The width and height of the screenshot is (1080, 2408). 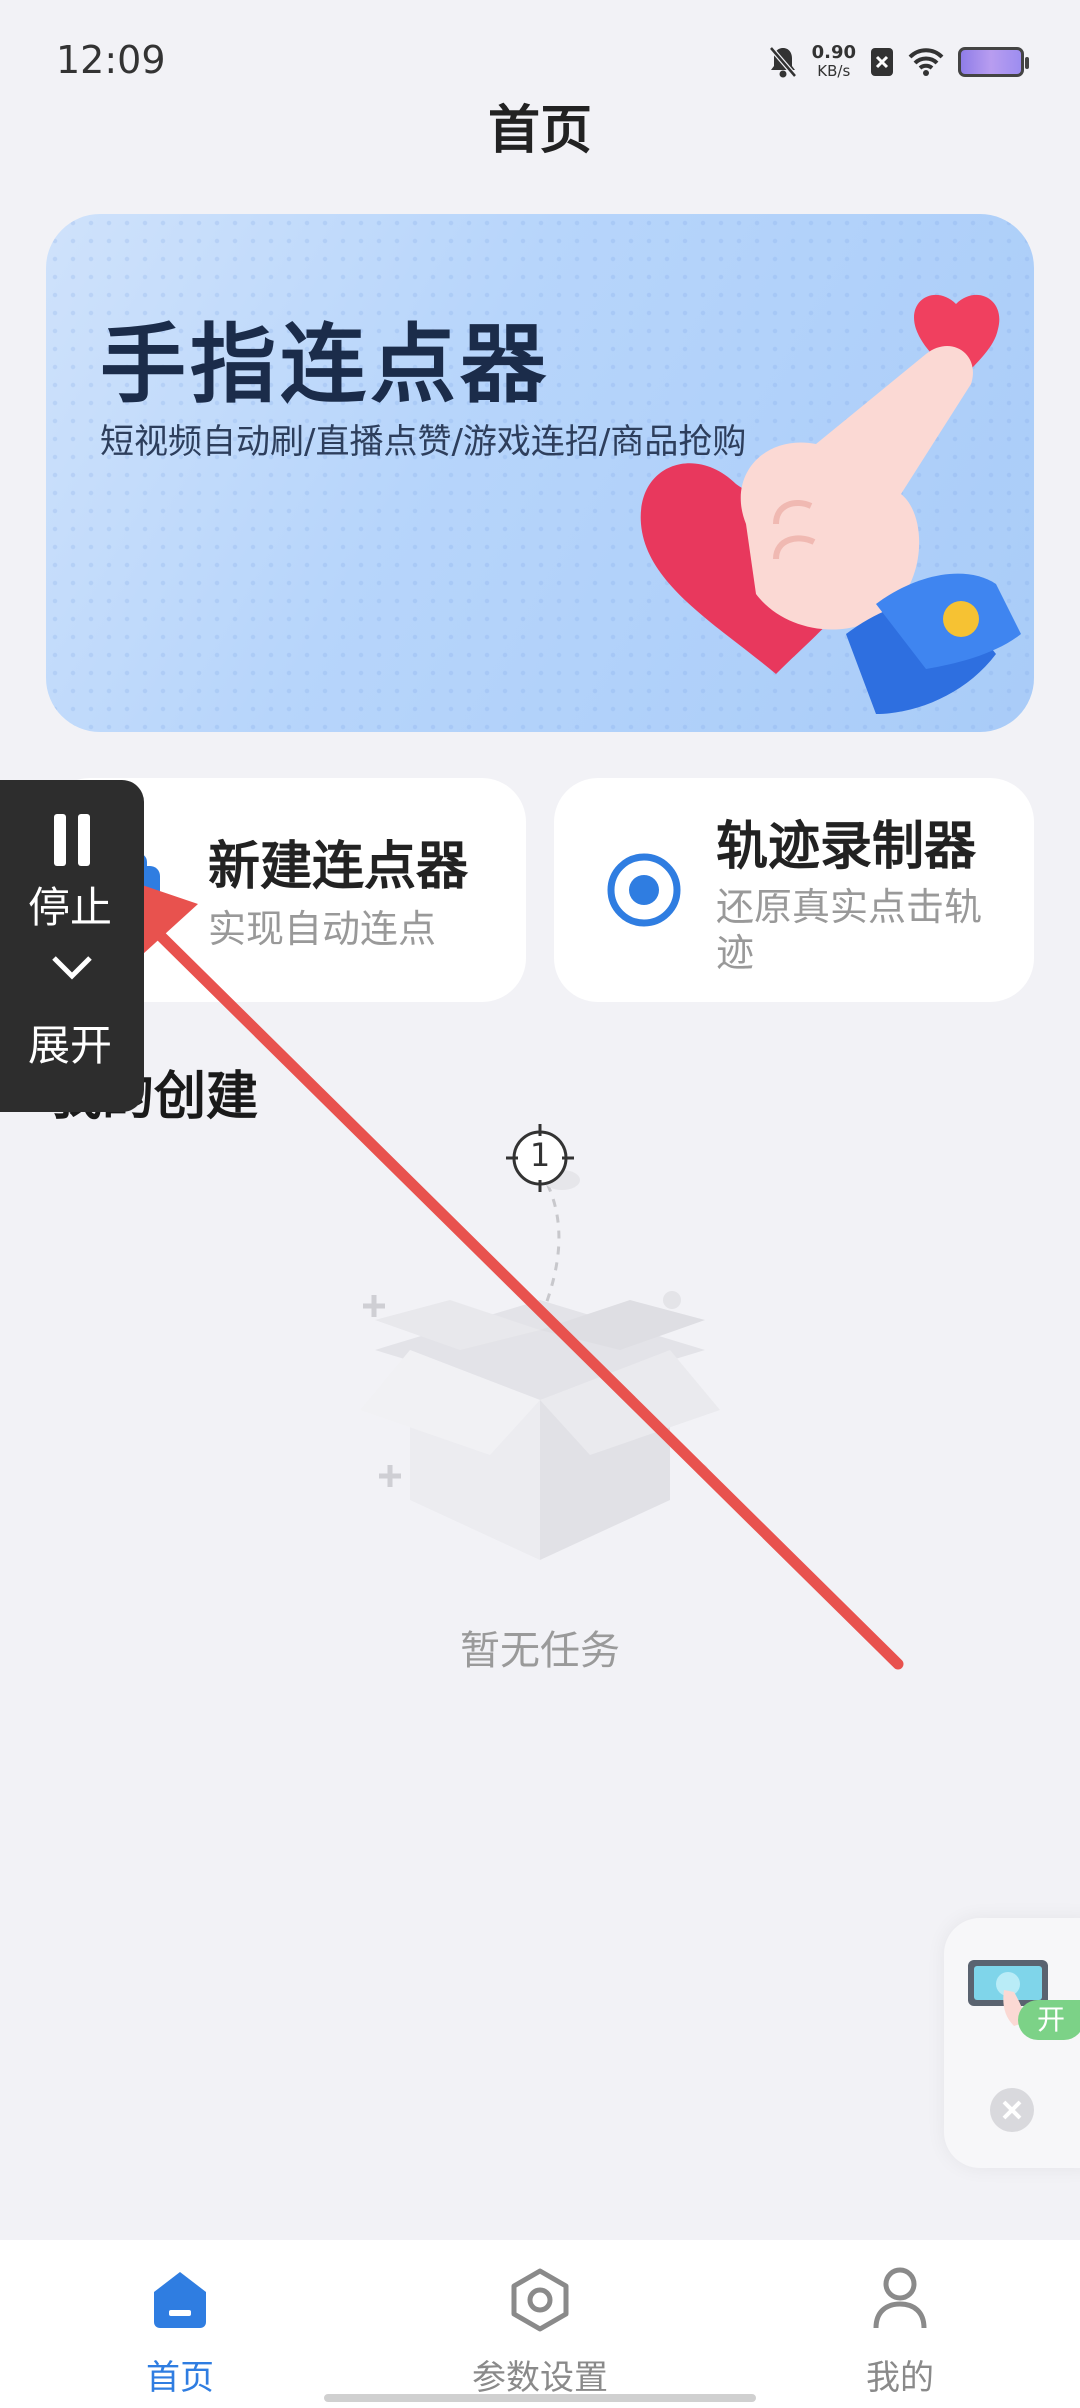 What do you see at coordinates (70, 1045) in the screenshot?
I see `expand-label: 展开` at bounding box center [70, 1045].